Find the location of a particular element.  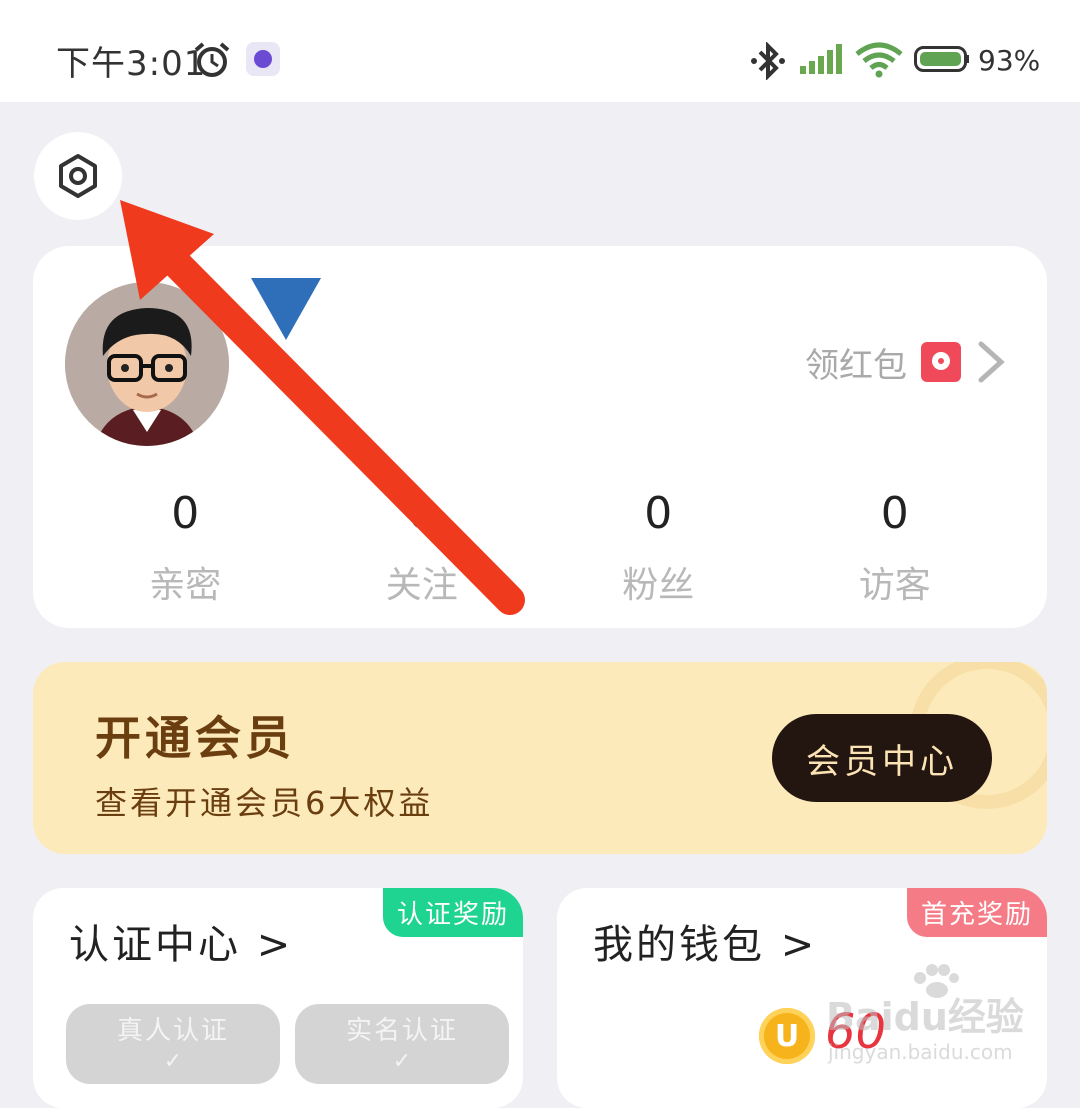

red-packet-label: 领红包 is located at coordinates (856, 365).